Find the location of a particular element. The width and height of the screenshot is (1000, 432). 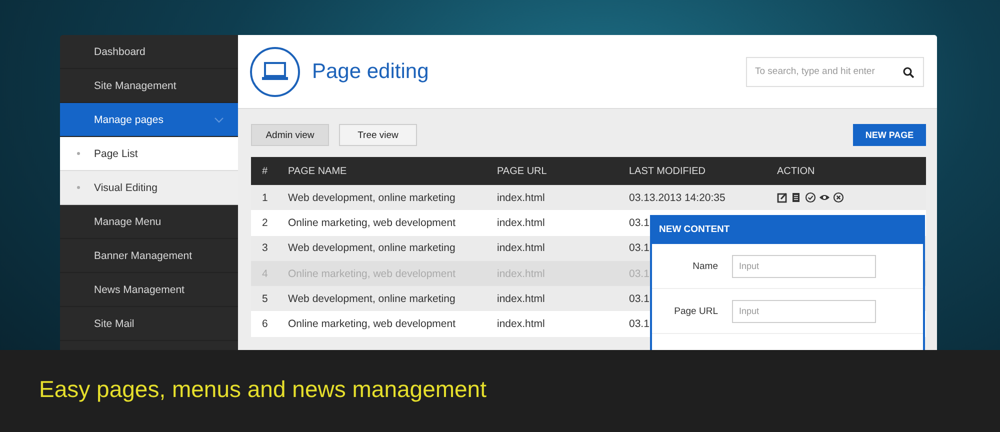

caption-text: Easy pages, menus and news management is located at coordinates (262, 389).